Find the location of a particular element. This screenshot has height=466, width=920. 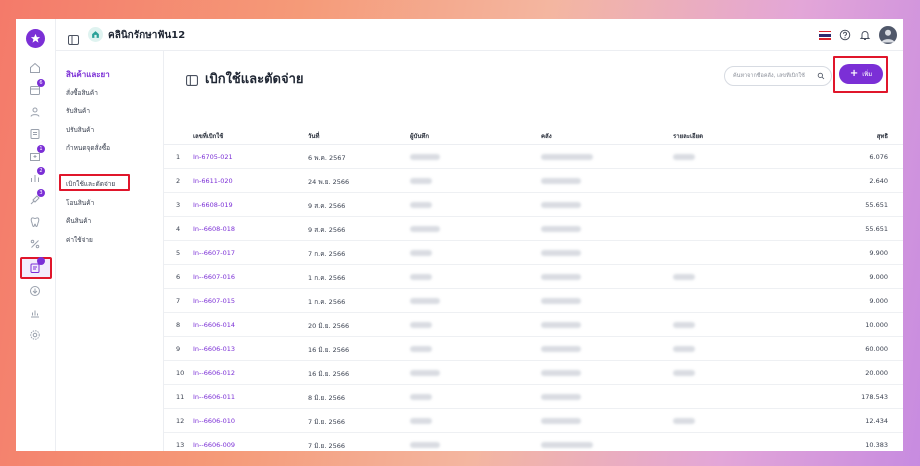

help-icon is located at coordinates (845, 35).